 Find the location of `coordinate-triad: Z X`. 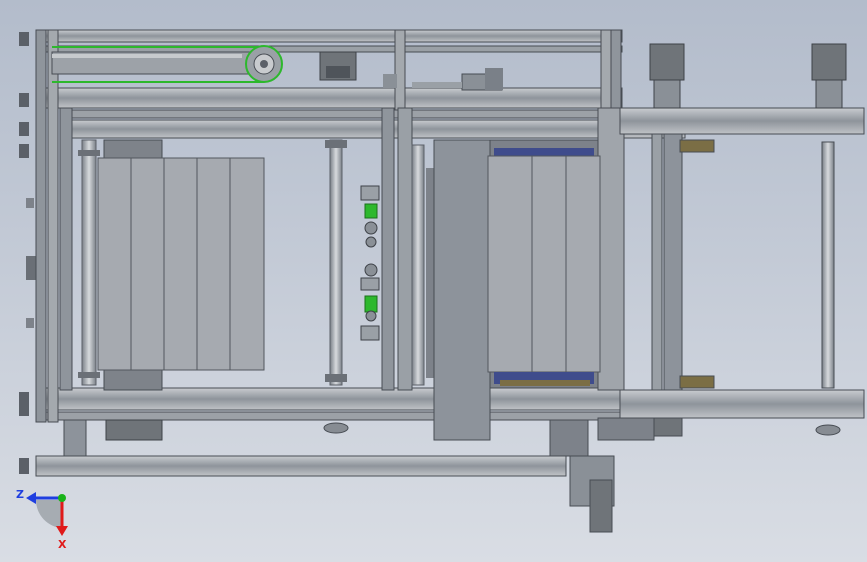

coordinate-triad: Z X is located at coordinates (42, 519).